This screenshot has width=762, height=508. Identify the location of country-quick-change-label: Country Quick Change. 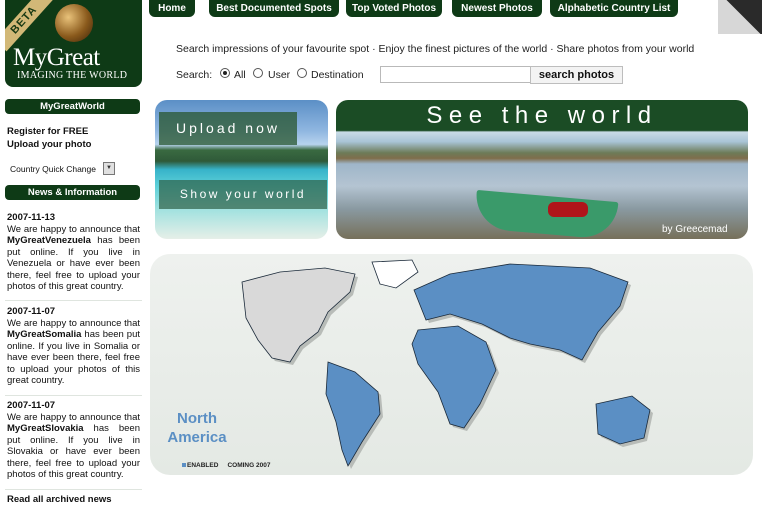
(53, 169).